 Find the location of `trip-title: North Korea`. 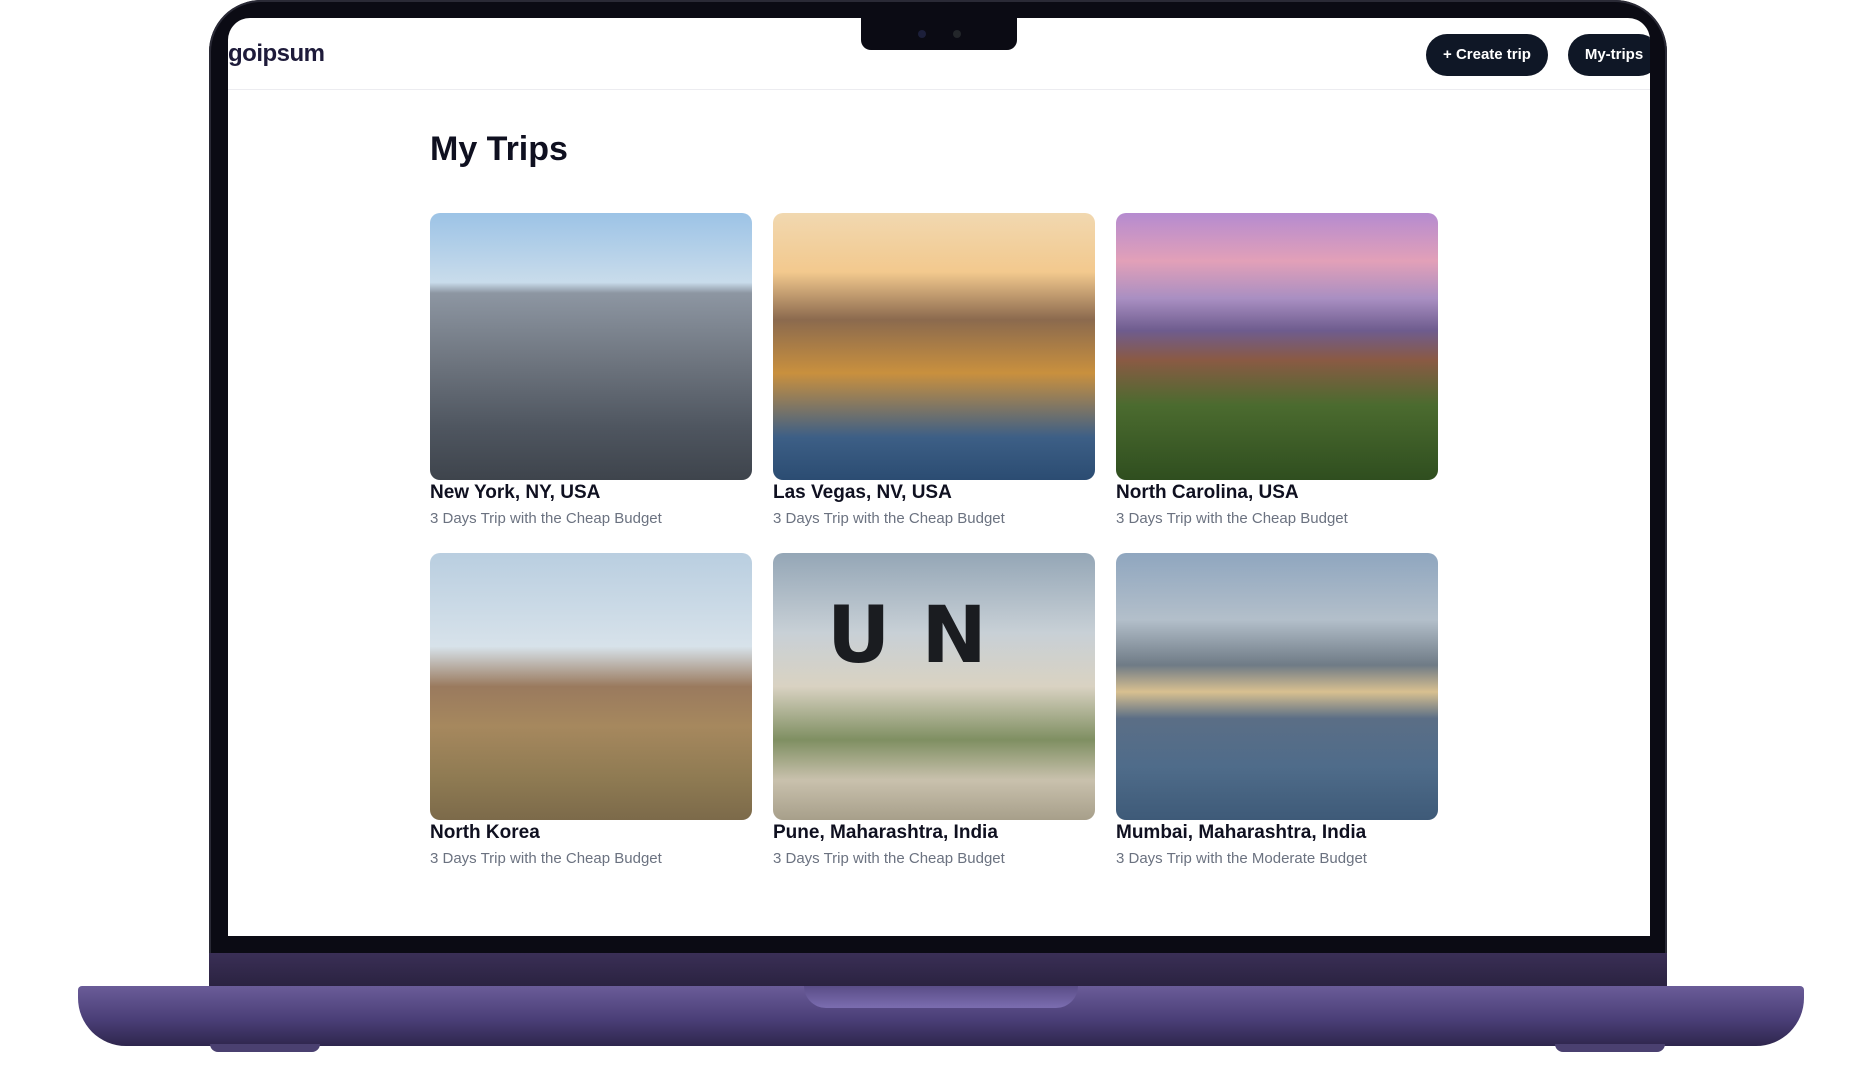

trip-title: North Korea is located at coordinates (485, 832).